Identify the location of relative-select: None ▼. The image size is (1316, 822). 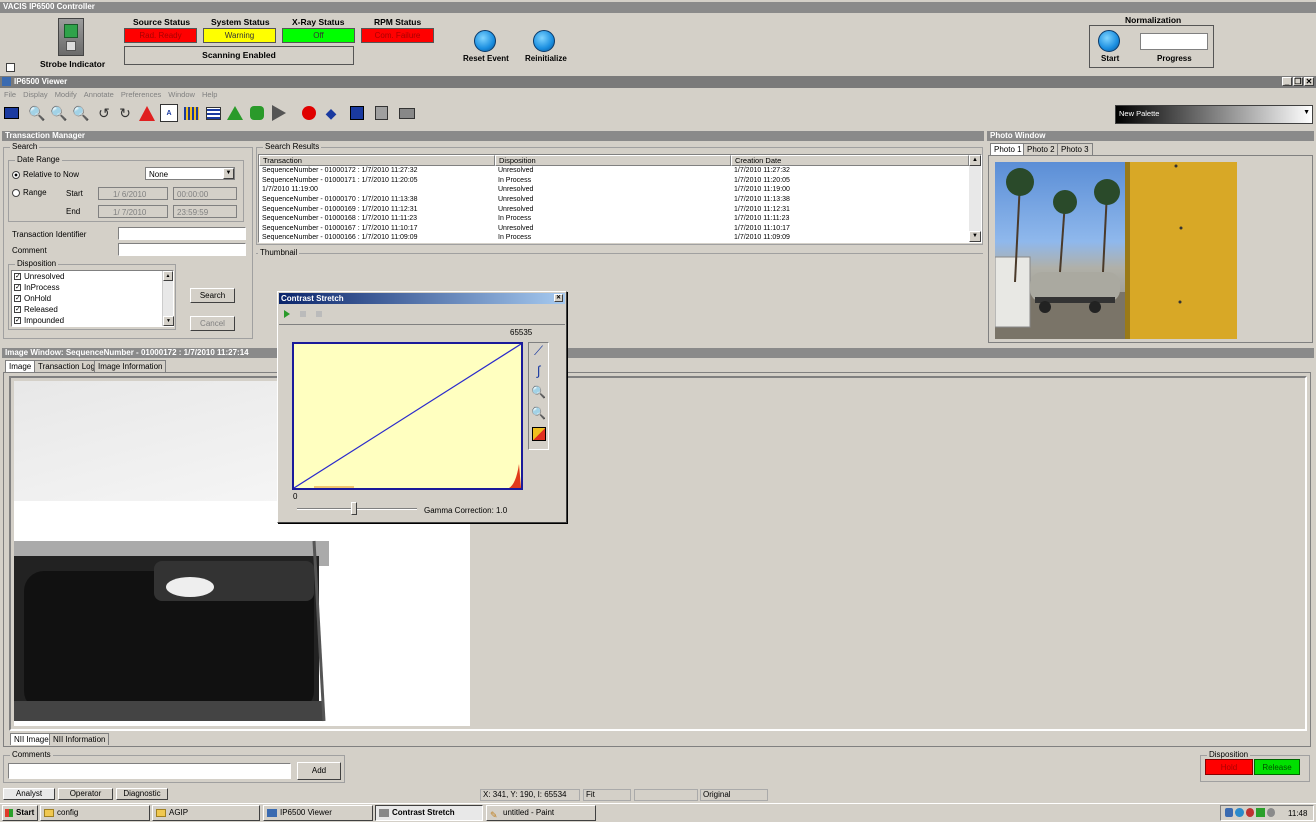
(190, 173).